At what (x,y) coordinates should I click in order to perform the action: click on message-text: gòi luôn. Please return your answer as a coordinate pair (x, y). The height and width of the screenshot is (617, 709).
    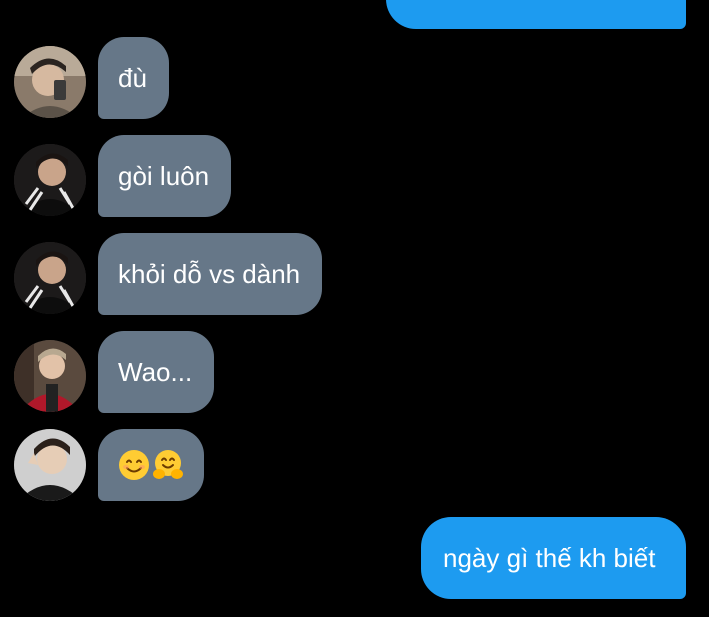
    Looking at the image, I should click on (164, 176).